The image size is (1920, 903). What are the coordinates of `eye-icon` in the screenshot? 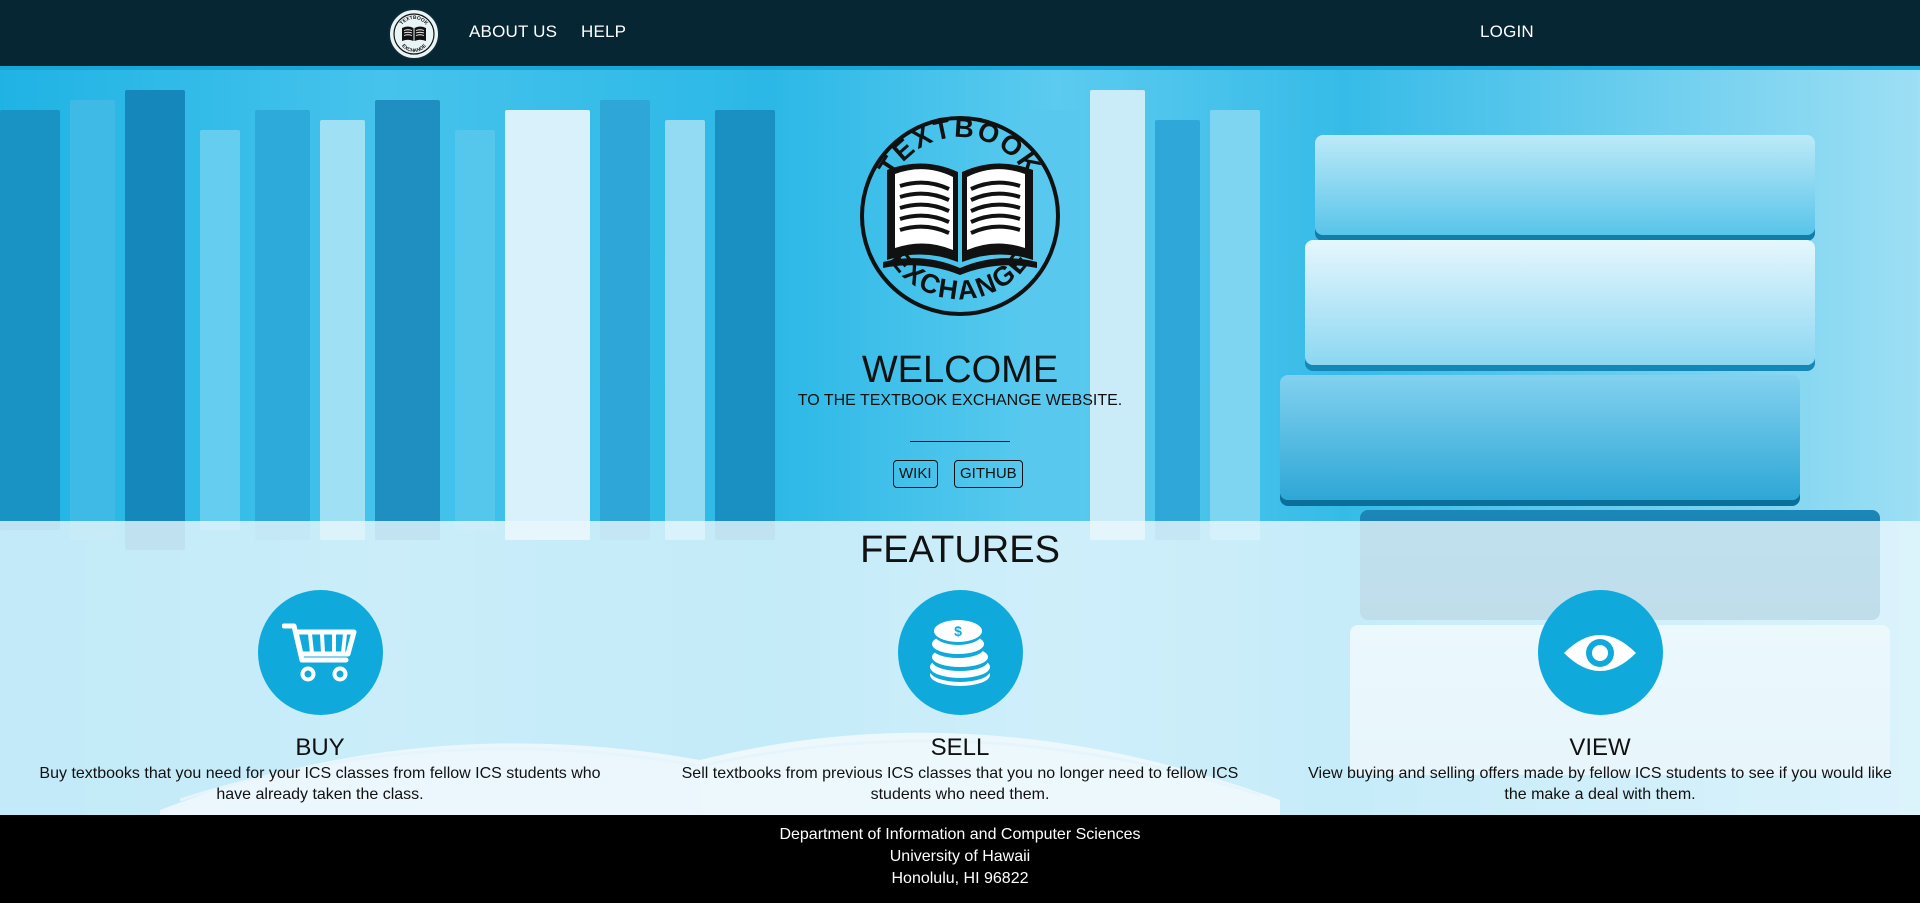 It's located at (1600, 652).